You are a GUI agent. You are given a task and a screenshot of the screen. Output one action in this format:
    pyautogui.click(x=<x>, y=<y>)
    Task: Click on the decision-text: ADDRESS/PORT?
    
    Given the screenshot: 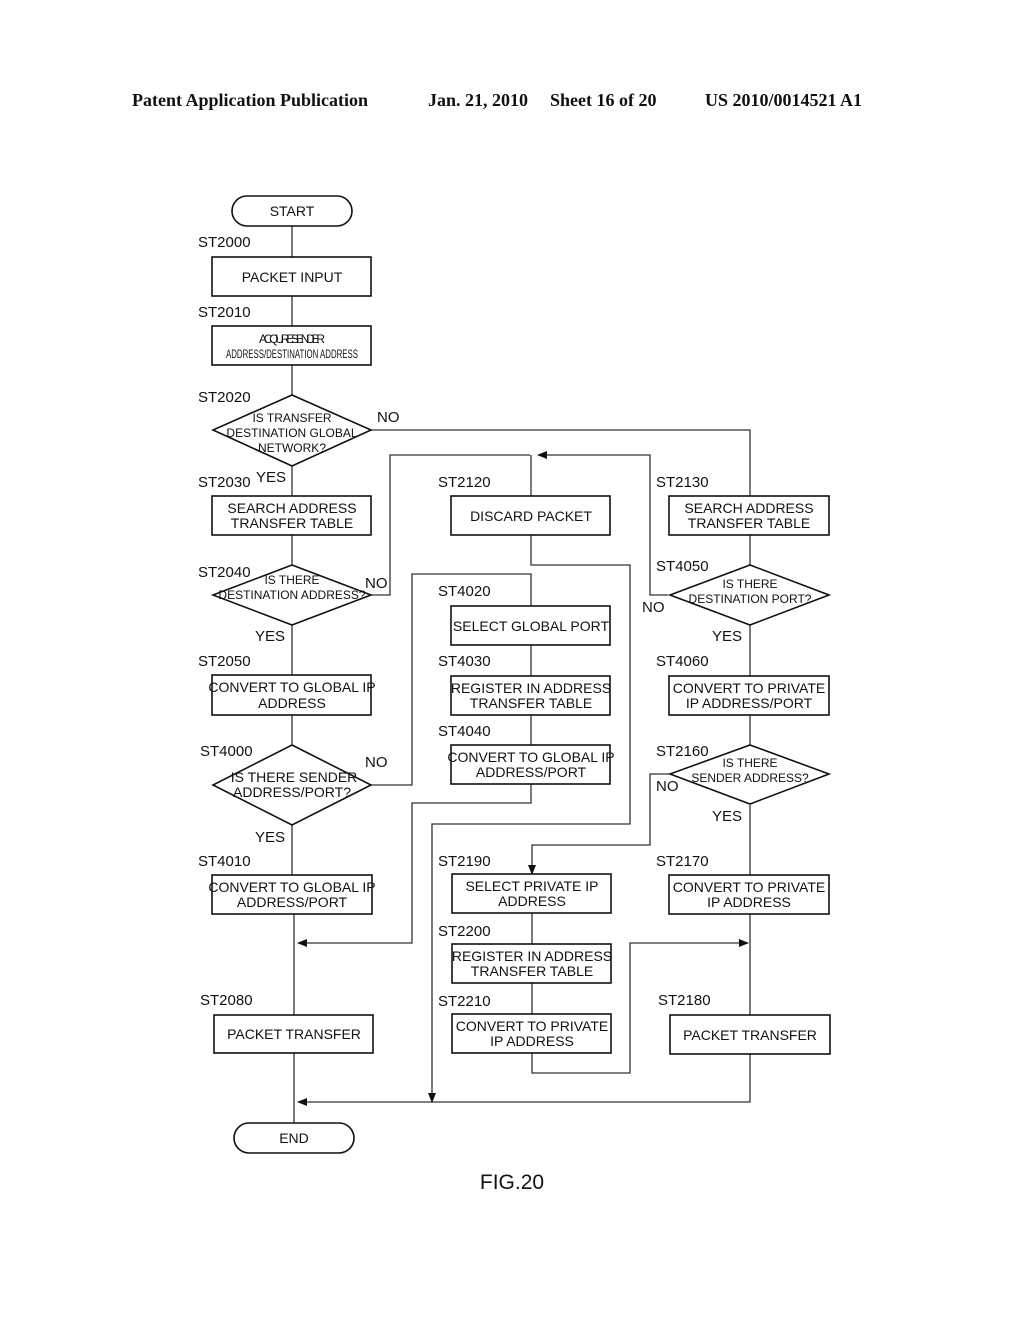 What is the action you would take?
    pyautogui.click(x=292, y=792)
    